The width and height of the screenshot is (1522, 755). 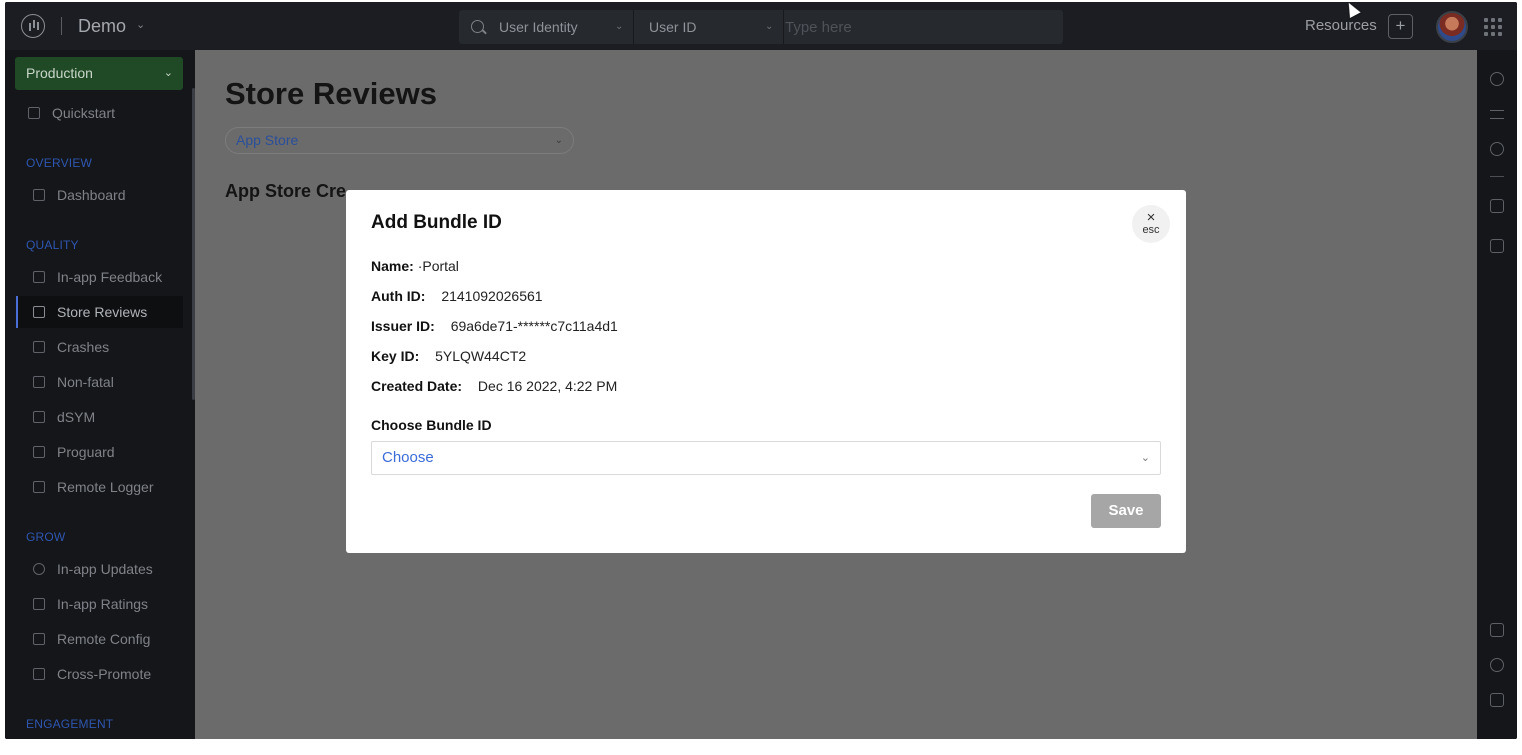 I want to click on environment-select: Production ⌄, so click(x=99, y=73).